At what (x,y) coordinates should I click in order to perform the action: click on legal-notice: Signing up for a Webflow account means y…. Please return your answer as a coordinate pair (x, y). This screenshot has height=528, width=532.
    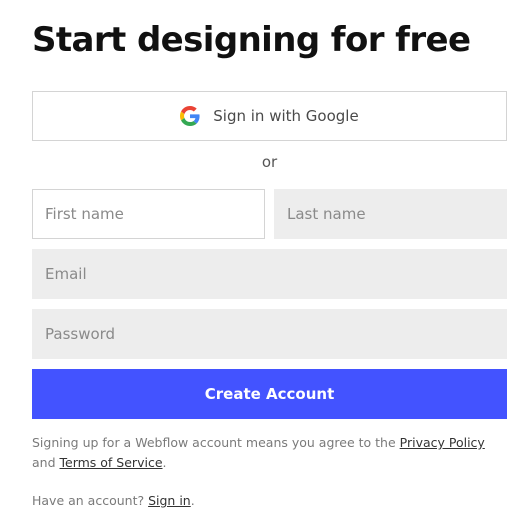
    Looking at the image, I should click on (269, 453).